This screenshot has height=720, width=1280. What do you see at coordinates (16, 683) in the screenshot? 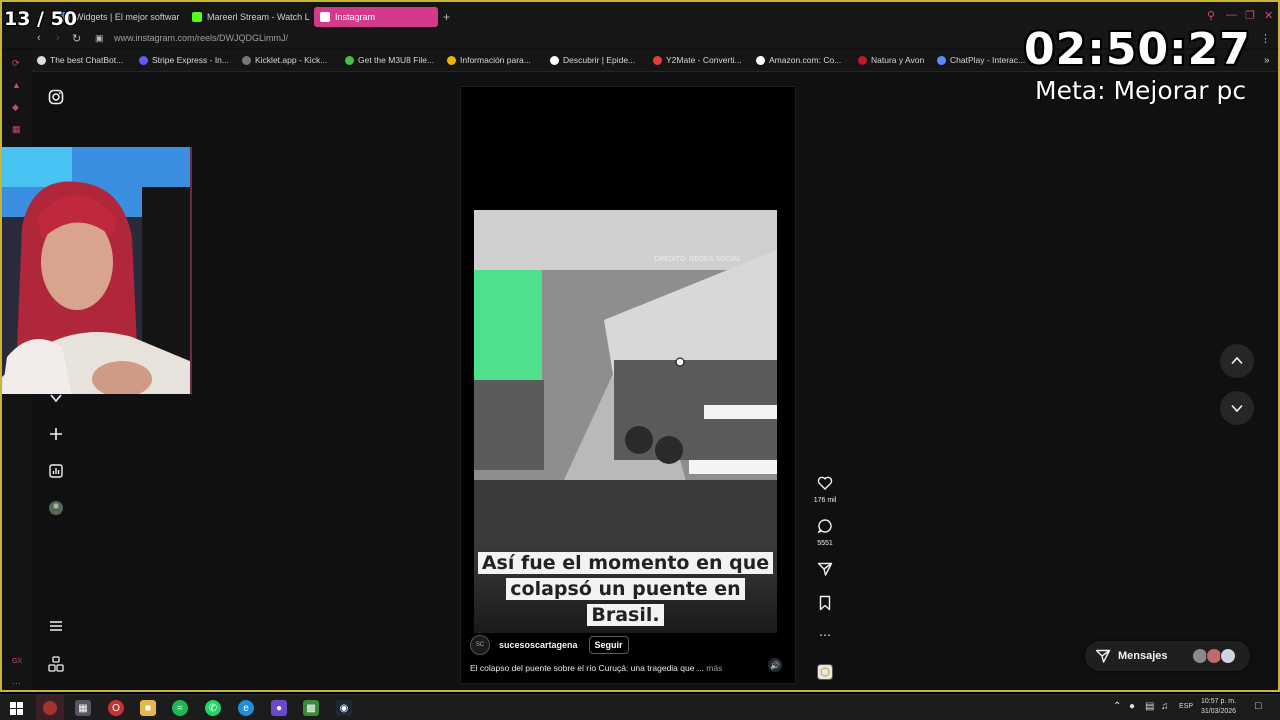
I see `more-icon: ⋯` at bounding box center [16, 683].